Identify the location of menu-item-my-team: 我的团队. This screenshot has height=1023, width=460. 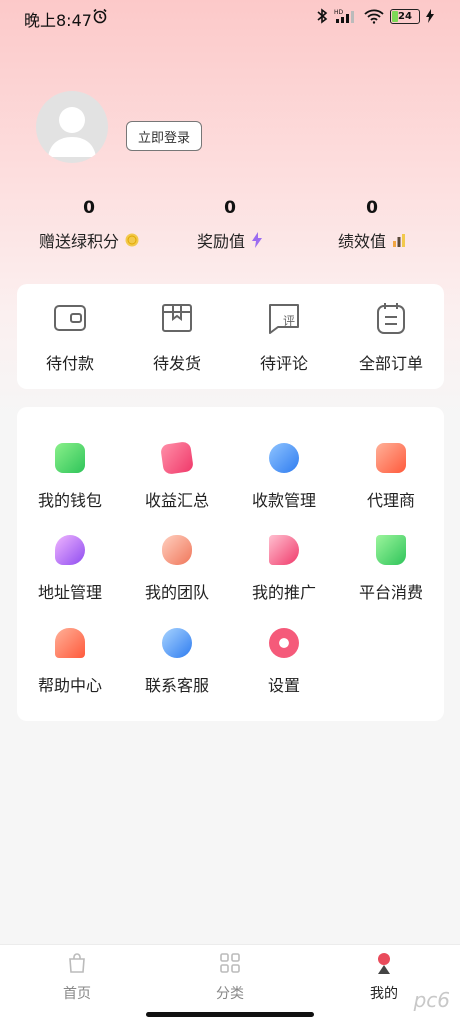
(177, 569).